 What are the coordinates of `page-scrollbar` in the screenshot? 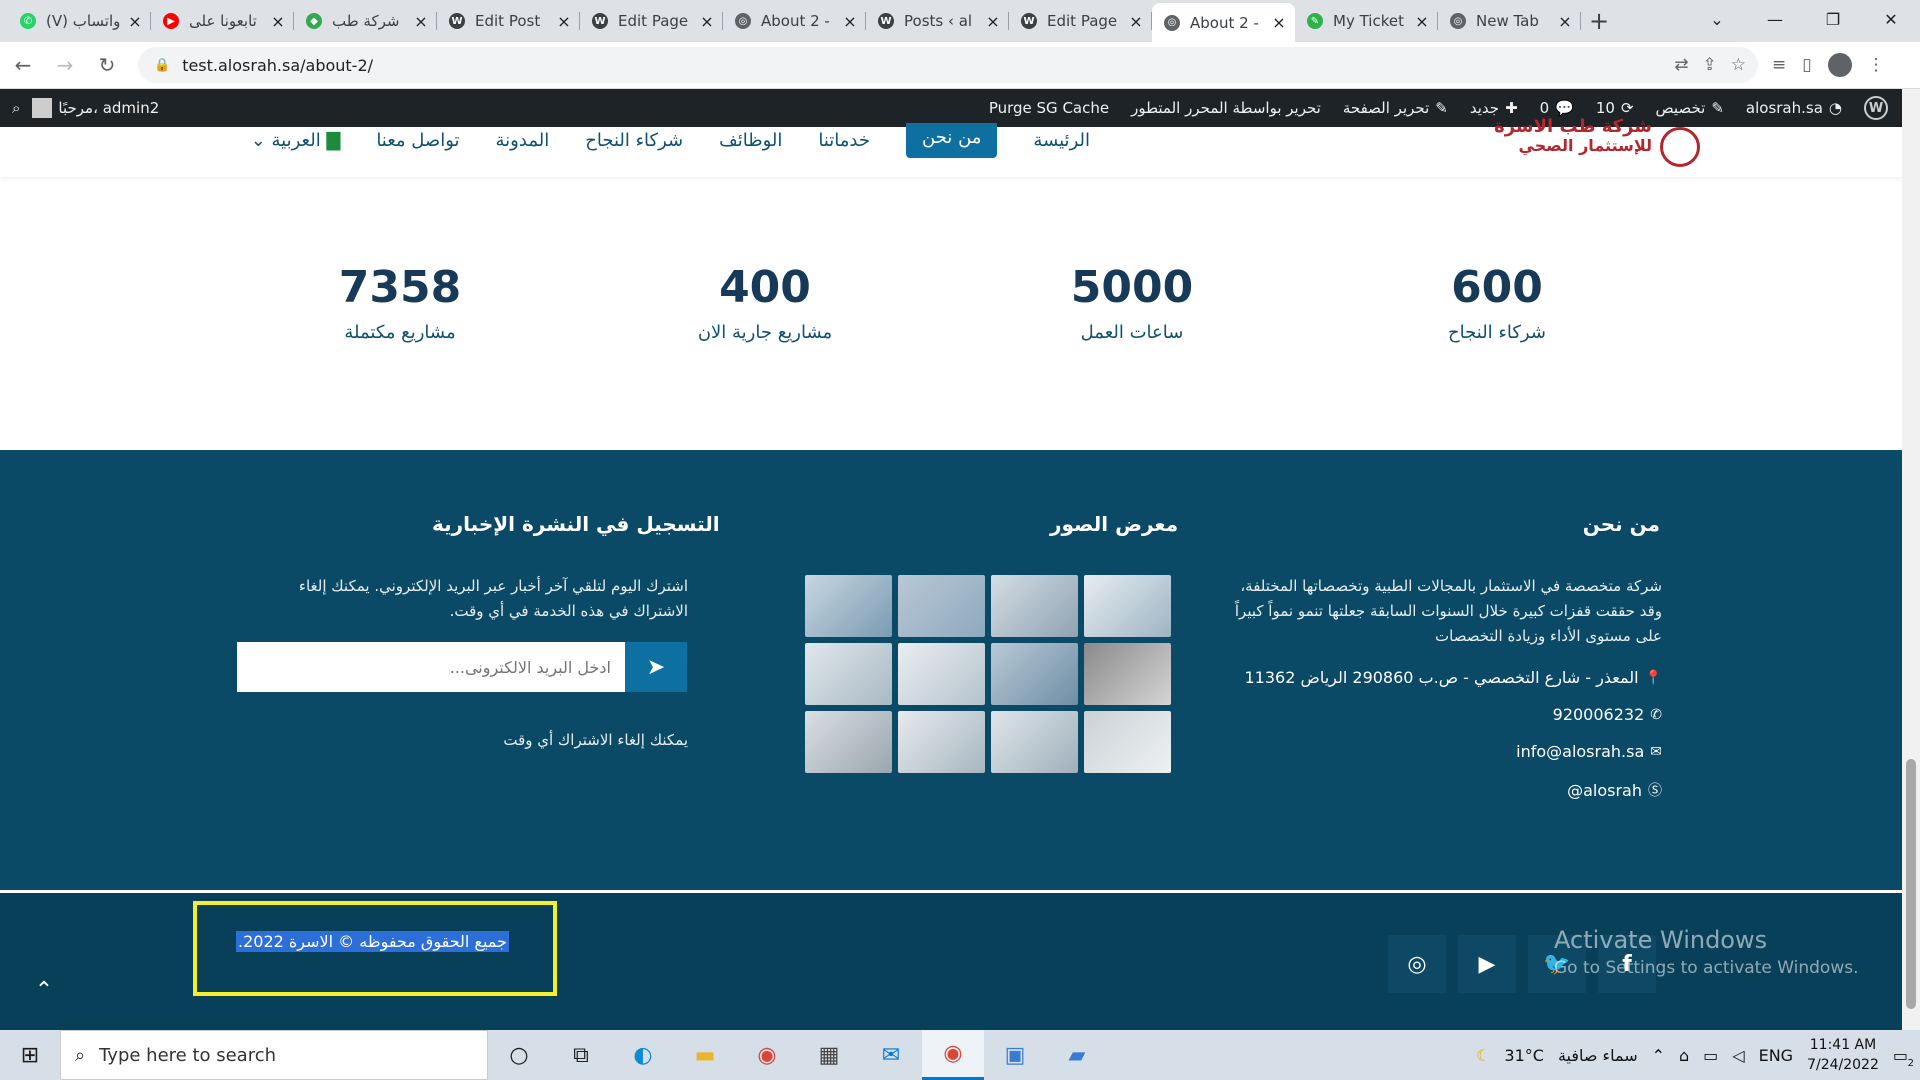 It's located at (1911, 559).